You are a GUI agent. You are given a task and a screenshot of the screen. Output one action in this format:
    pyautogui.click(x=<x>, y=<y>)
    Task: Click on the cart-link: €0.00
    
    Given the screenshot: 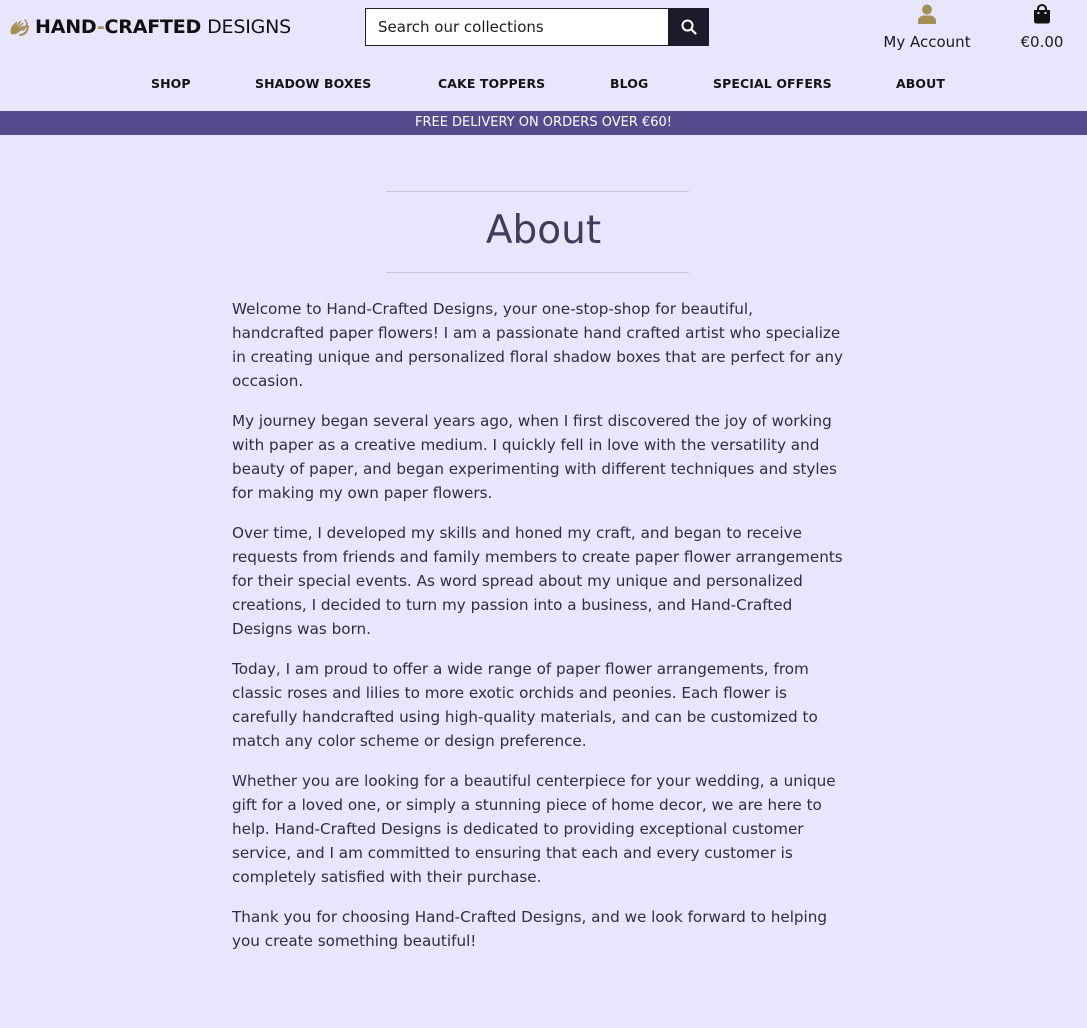 What is the action you would take?
    pyautogui.click(x=1042, y=27)
    